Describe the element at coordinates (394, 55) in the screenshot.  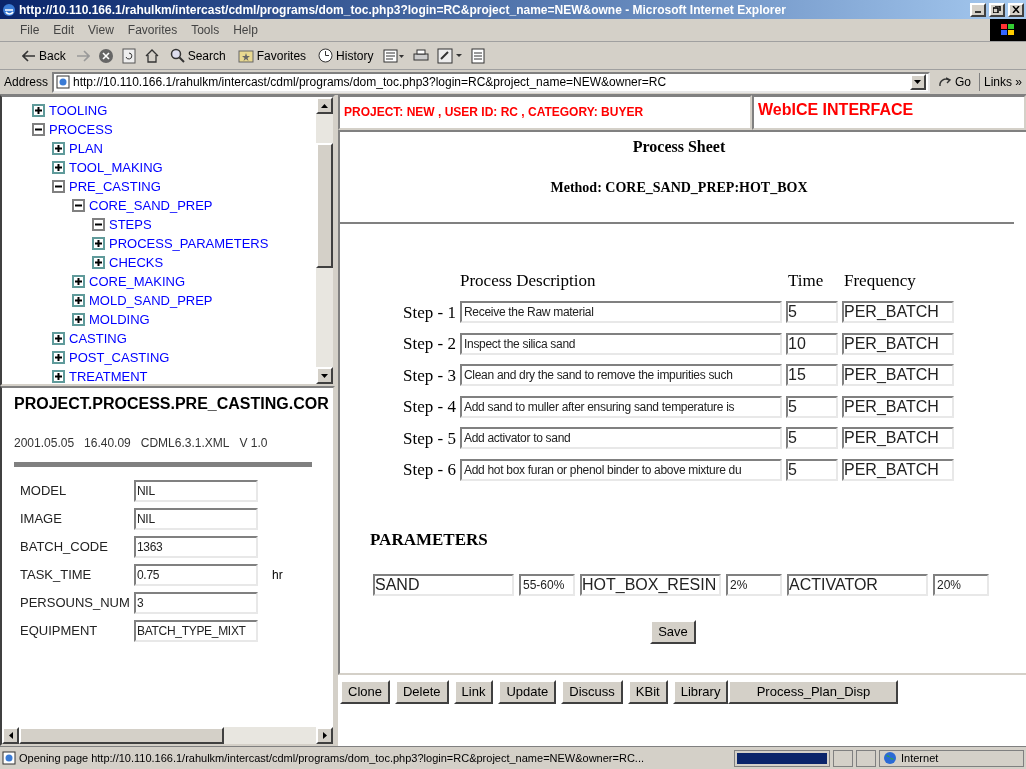
I see `mail-icon` at that location.